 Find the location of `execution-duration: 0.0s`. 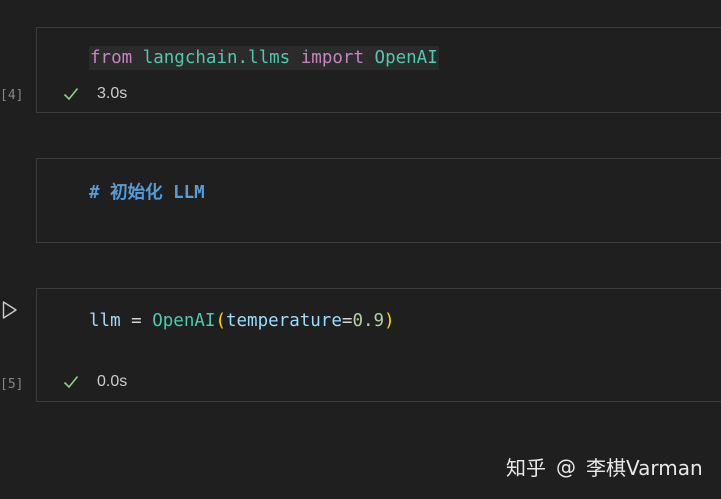

execution-duration: 0.0s is located at coordinates (112, 381).